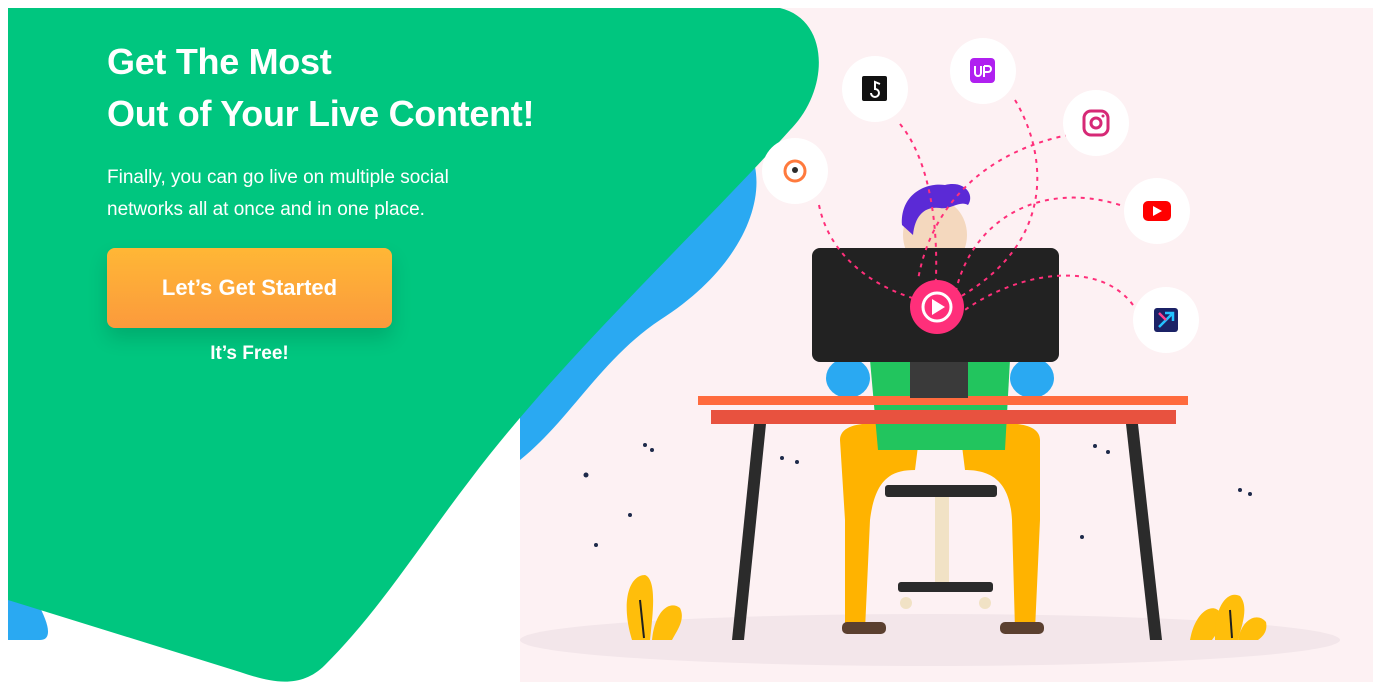  I want to click on upstream-icon, so click(983, 71).